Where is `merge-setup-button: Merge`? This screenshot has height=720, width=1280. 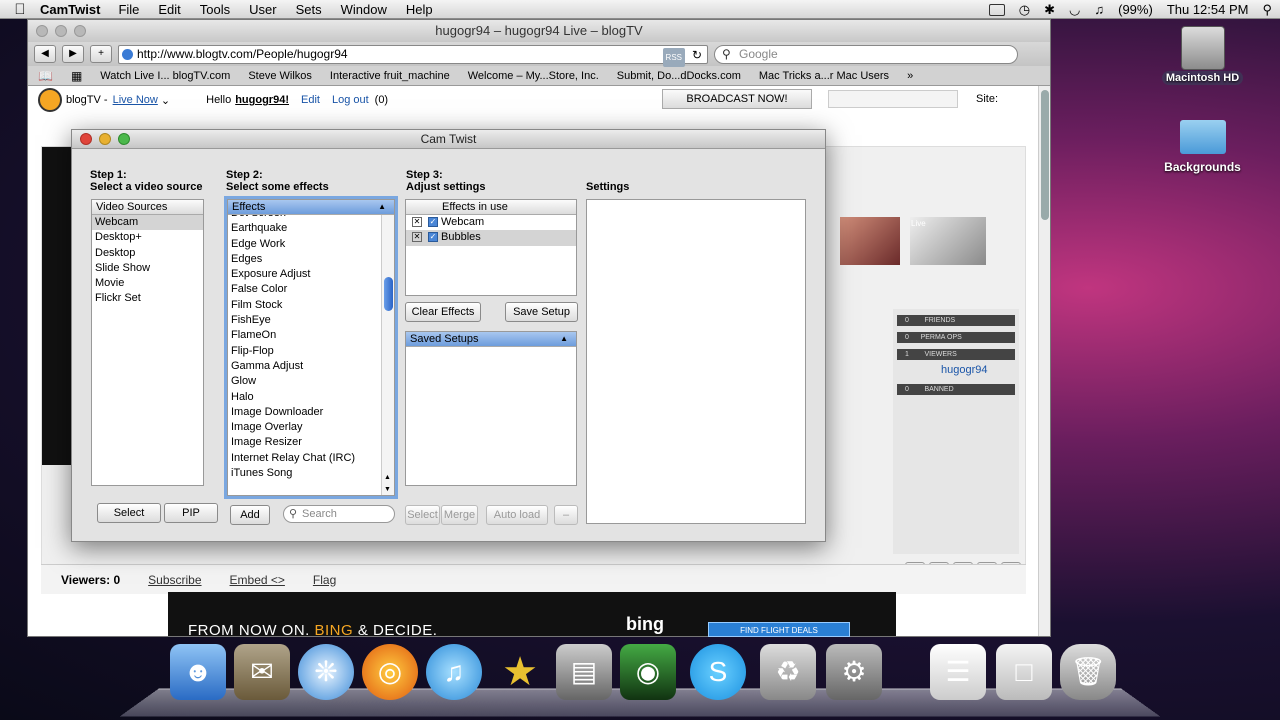
merge-setup-button: Merge is located at coordinates (459, 515).